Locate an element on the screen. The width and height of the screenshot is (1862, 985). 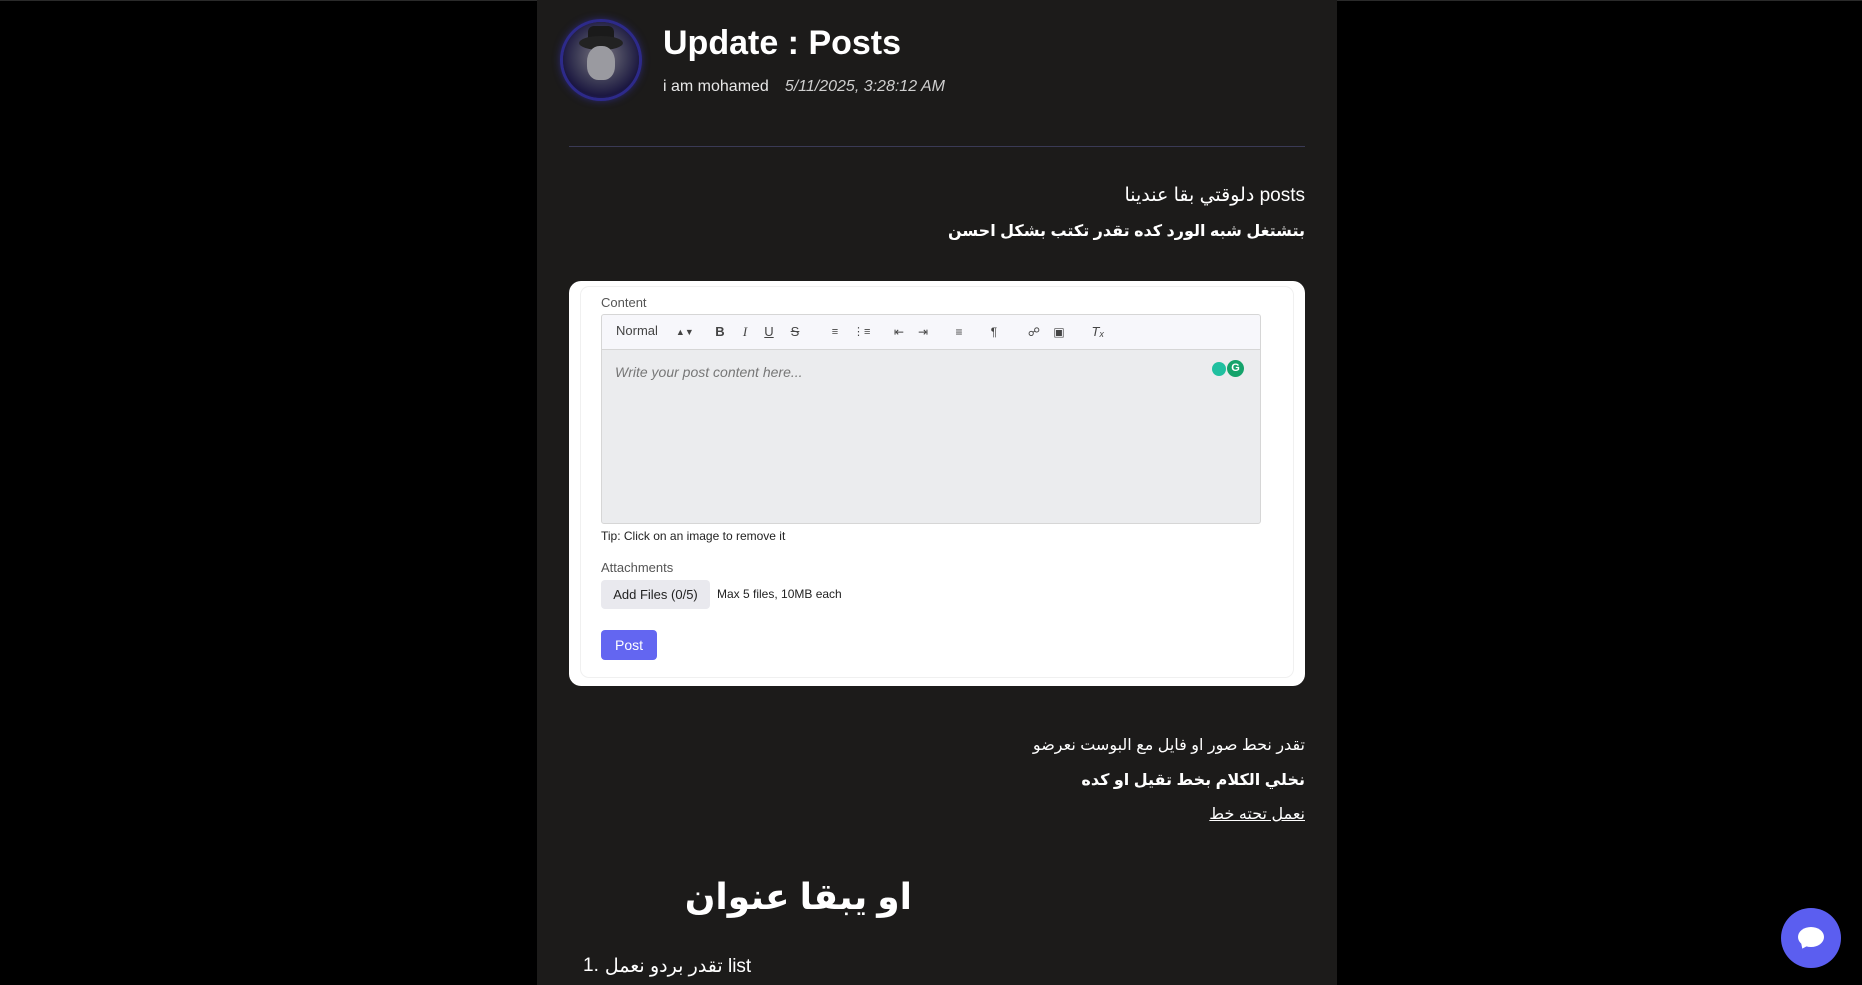
author-name: i am mohamed is located at coordinates (716, 87).